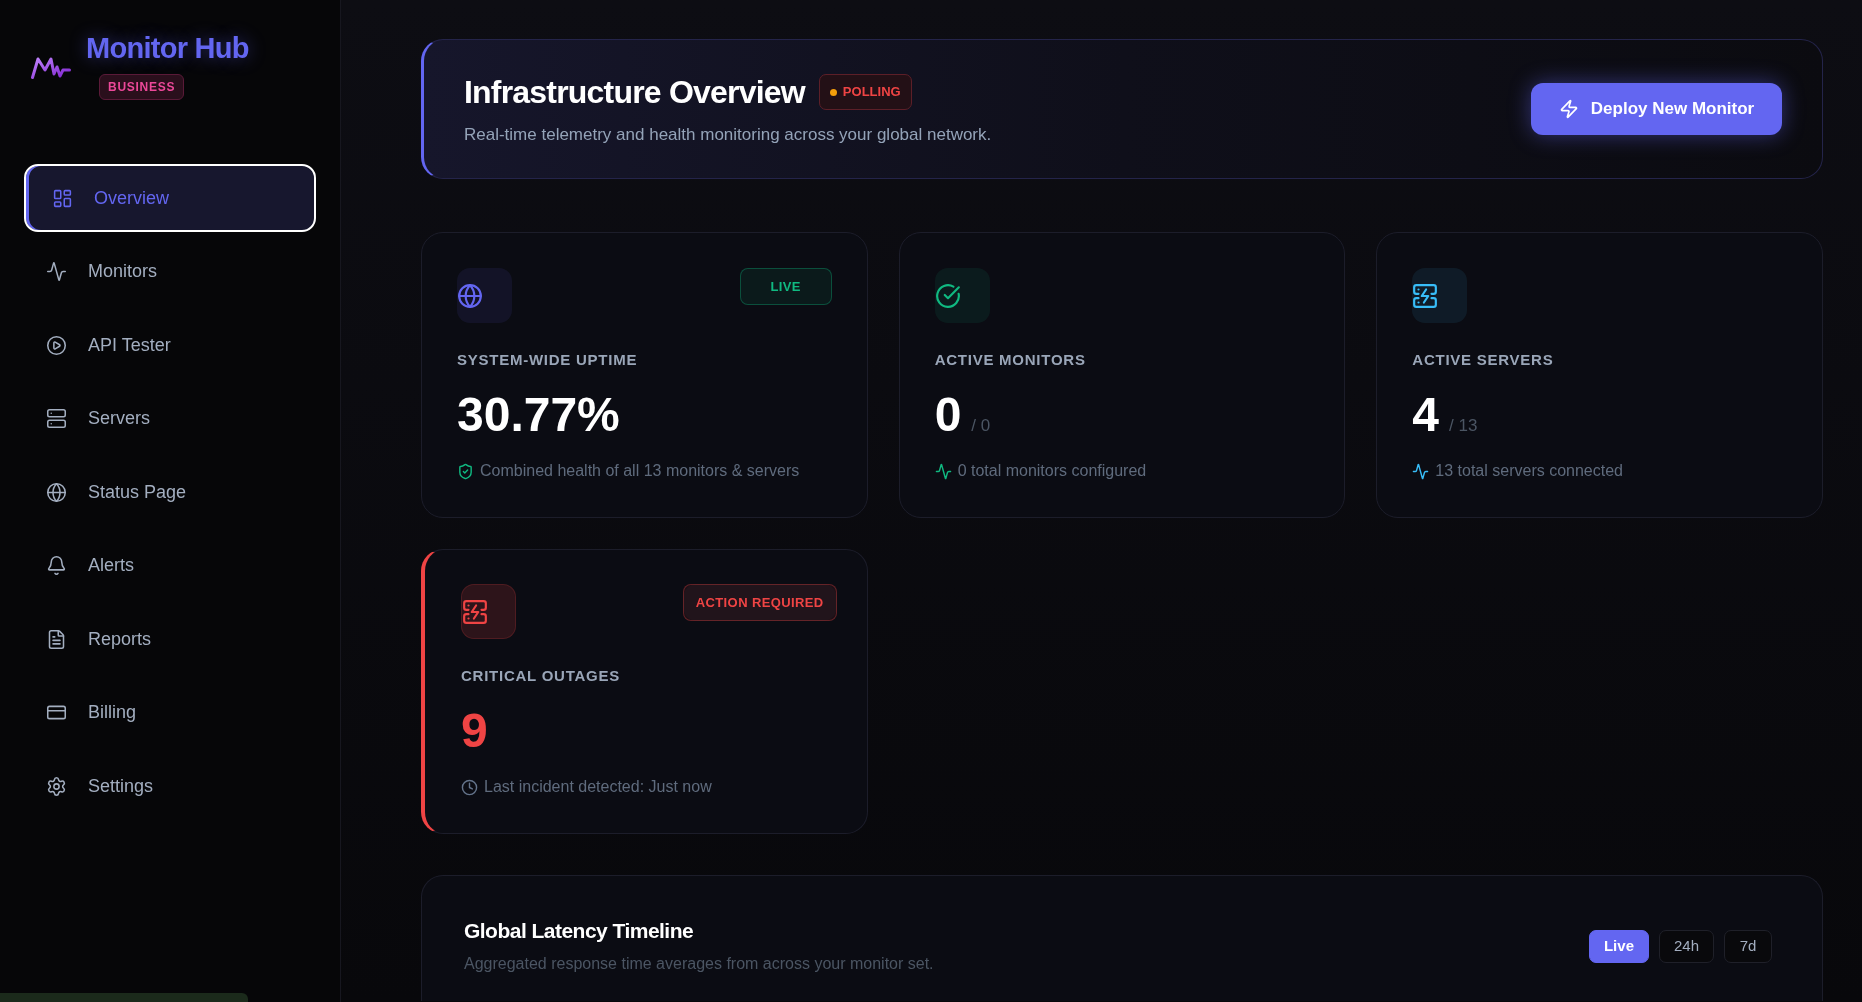 This screenshot has height=1002, width=1862. What do you see at coordinates (699, 964) in the screenshot?
I see `section-subtitle: Aggregated response time averages from across your monitor set.` at bounding box center [699, 964].